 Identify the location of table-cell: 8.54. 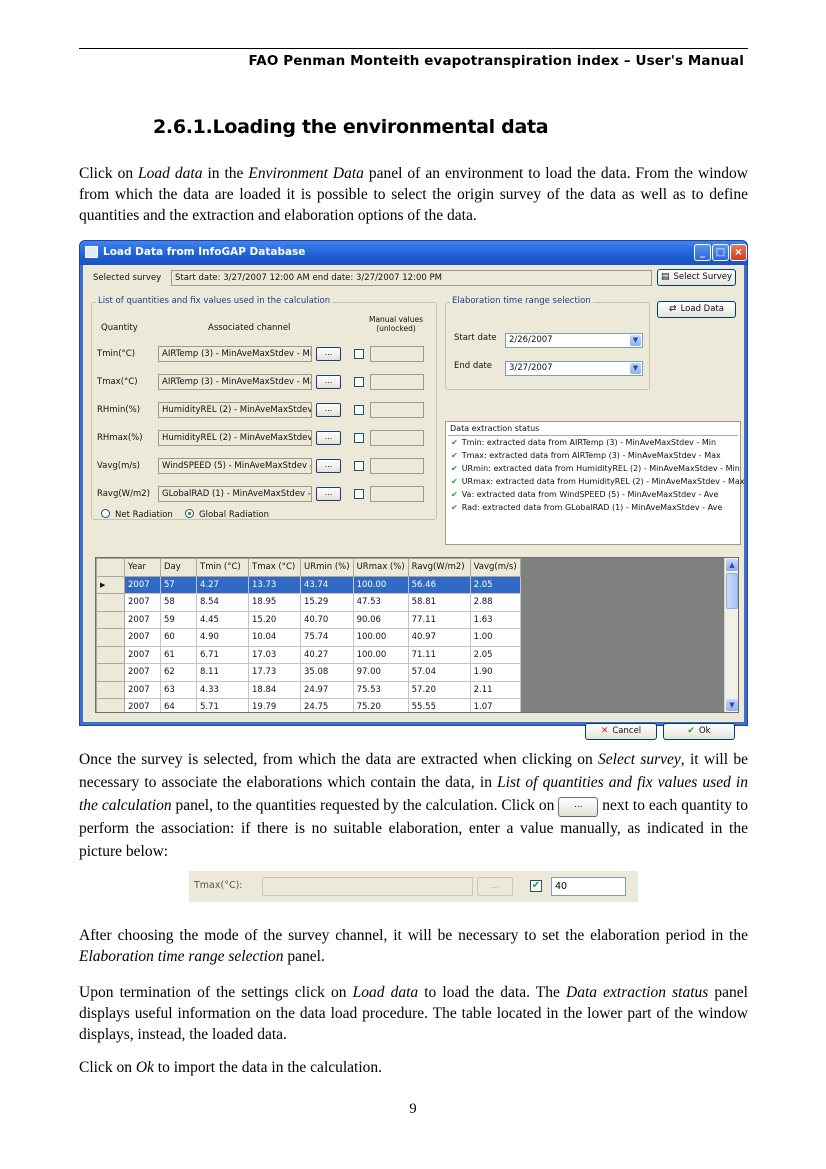
(222, 602).